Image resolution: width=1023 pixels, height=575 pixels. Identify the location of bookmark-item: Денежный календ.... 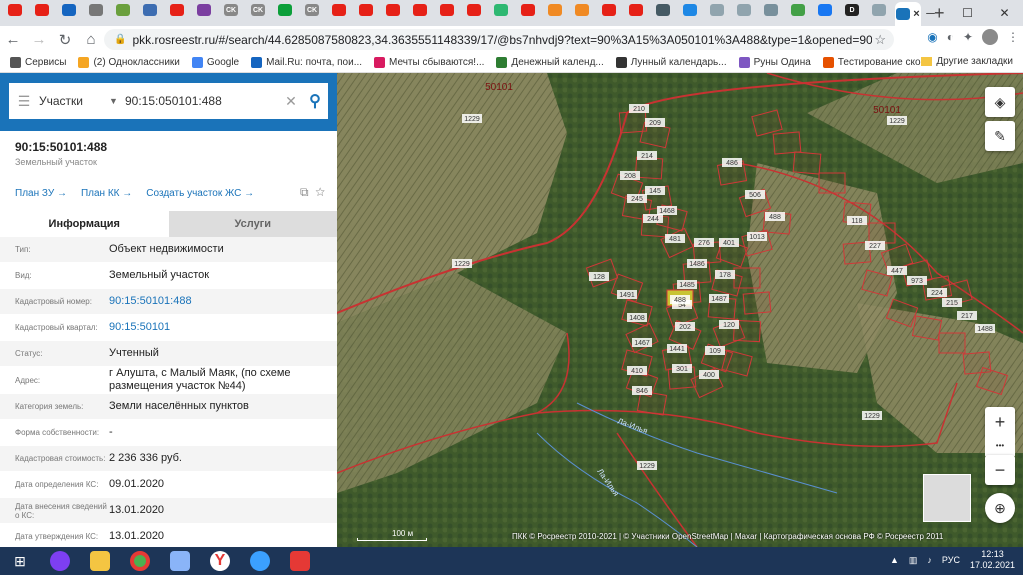
(550, 62).